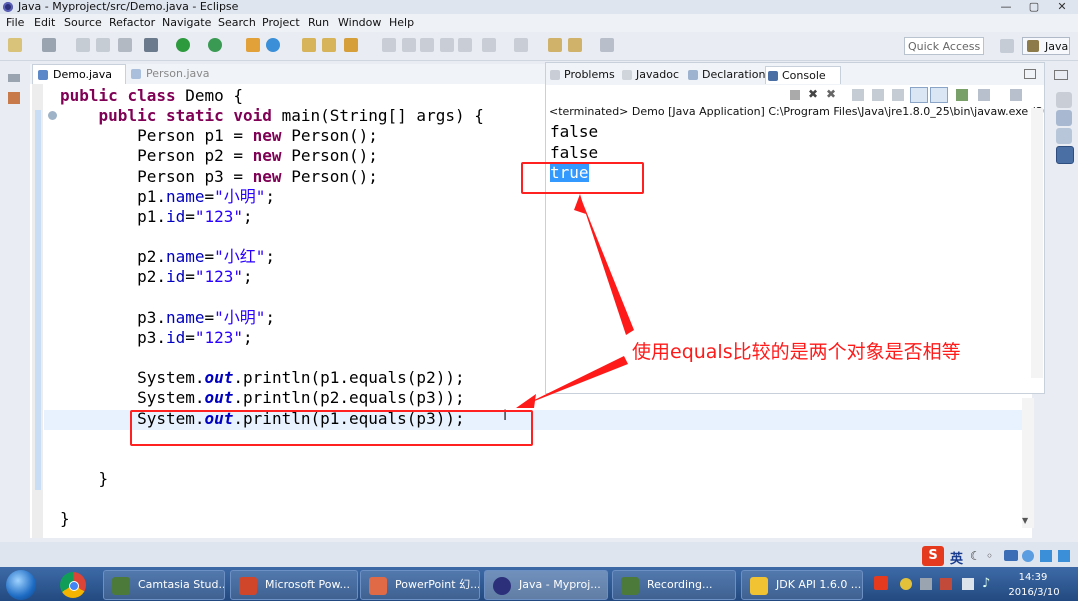 The width and height of the screenshot is (1078, 601). What do you see at coordinates (858, 95) in the screenshot?
I see `clear-console-icon` at bounding box center [858, 95].